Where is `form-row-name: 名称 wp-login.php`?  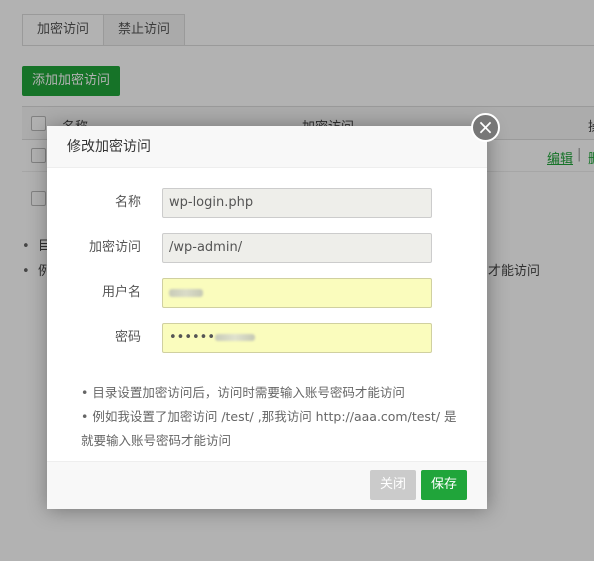
form-row-name: 名称 wp-login.php is located at coordinates (267, 203).